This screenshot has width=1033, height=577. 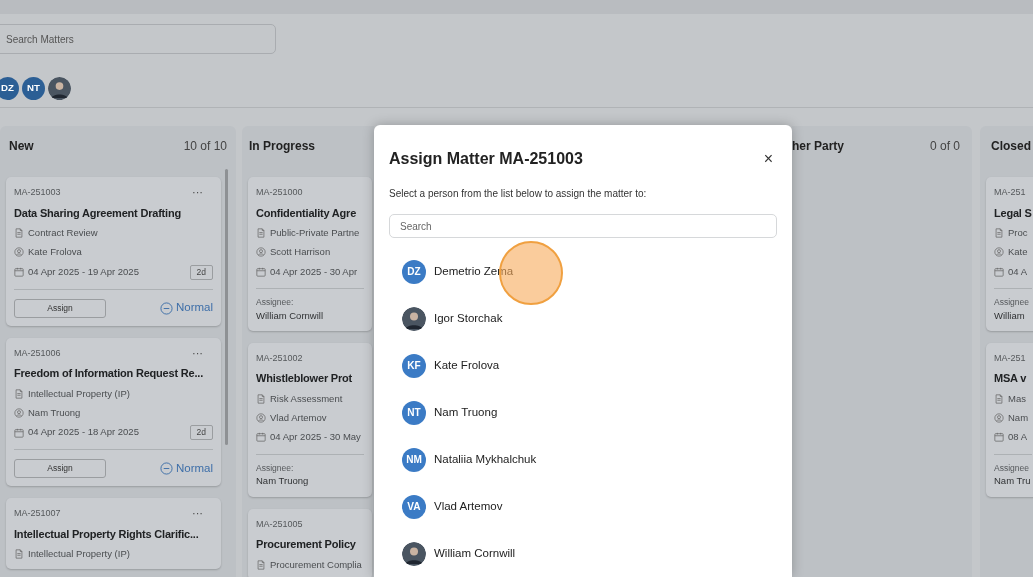 I want to click on dialog-instruction: Select a person from the list below to assign the matter to:, so click(x=518, y=194).